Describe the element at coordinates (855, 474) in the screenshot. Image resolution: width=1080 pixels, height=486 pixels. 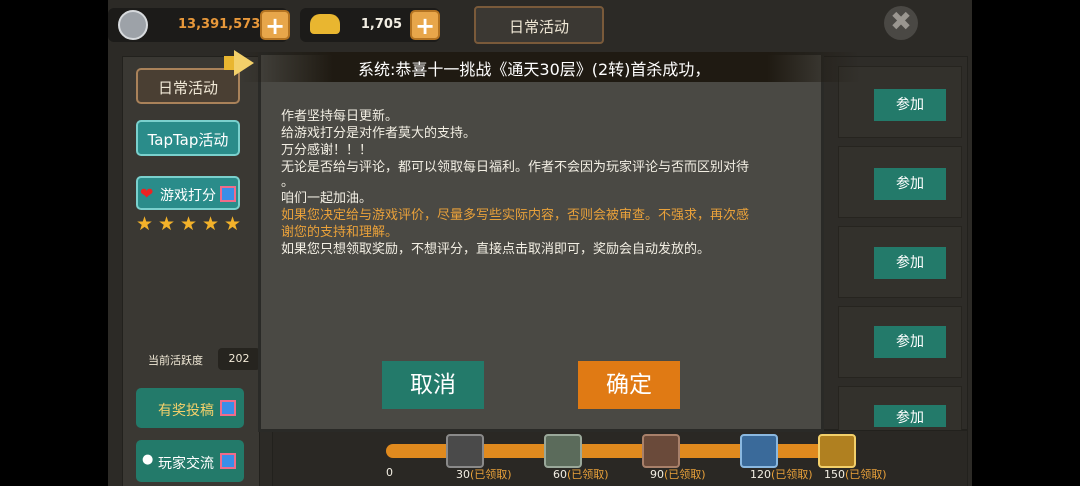
I see `progress-milestone-label: 150(已领取)` at that location.